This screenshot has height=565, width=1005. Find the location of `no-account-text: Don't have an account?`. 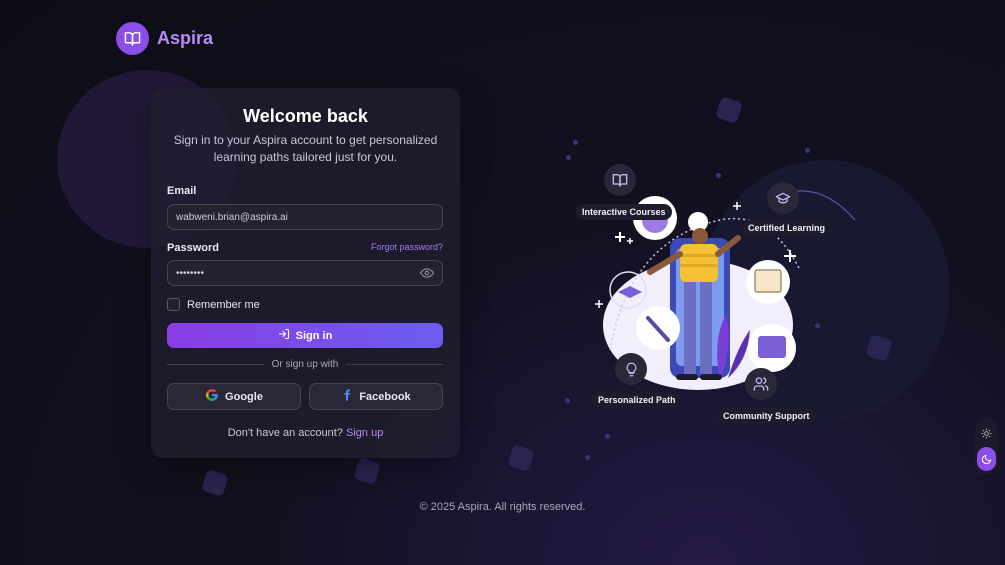

no-account-text: Don't have an account? is located at coordinates (285, 433).